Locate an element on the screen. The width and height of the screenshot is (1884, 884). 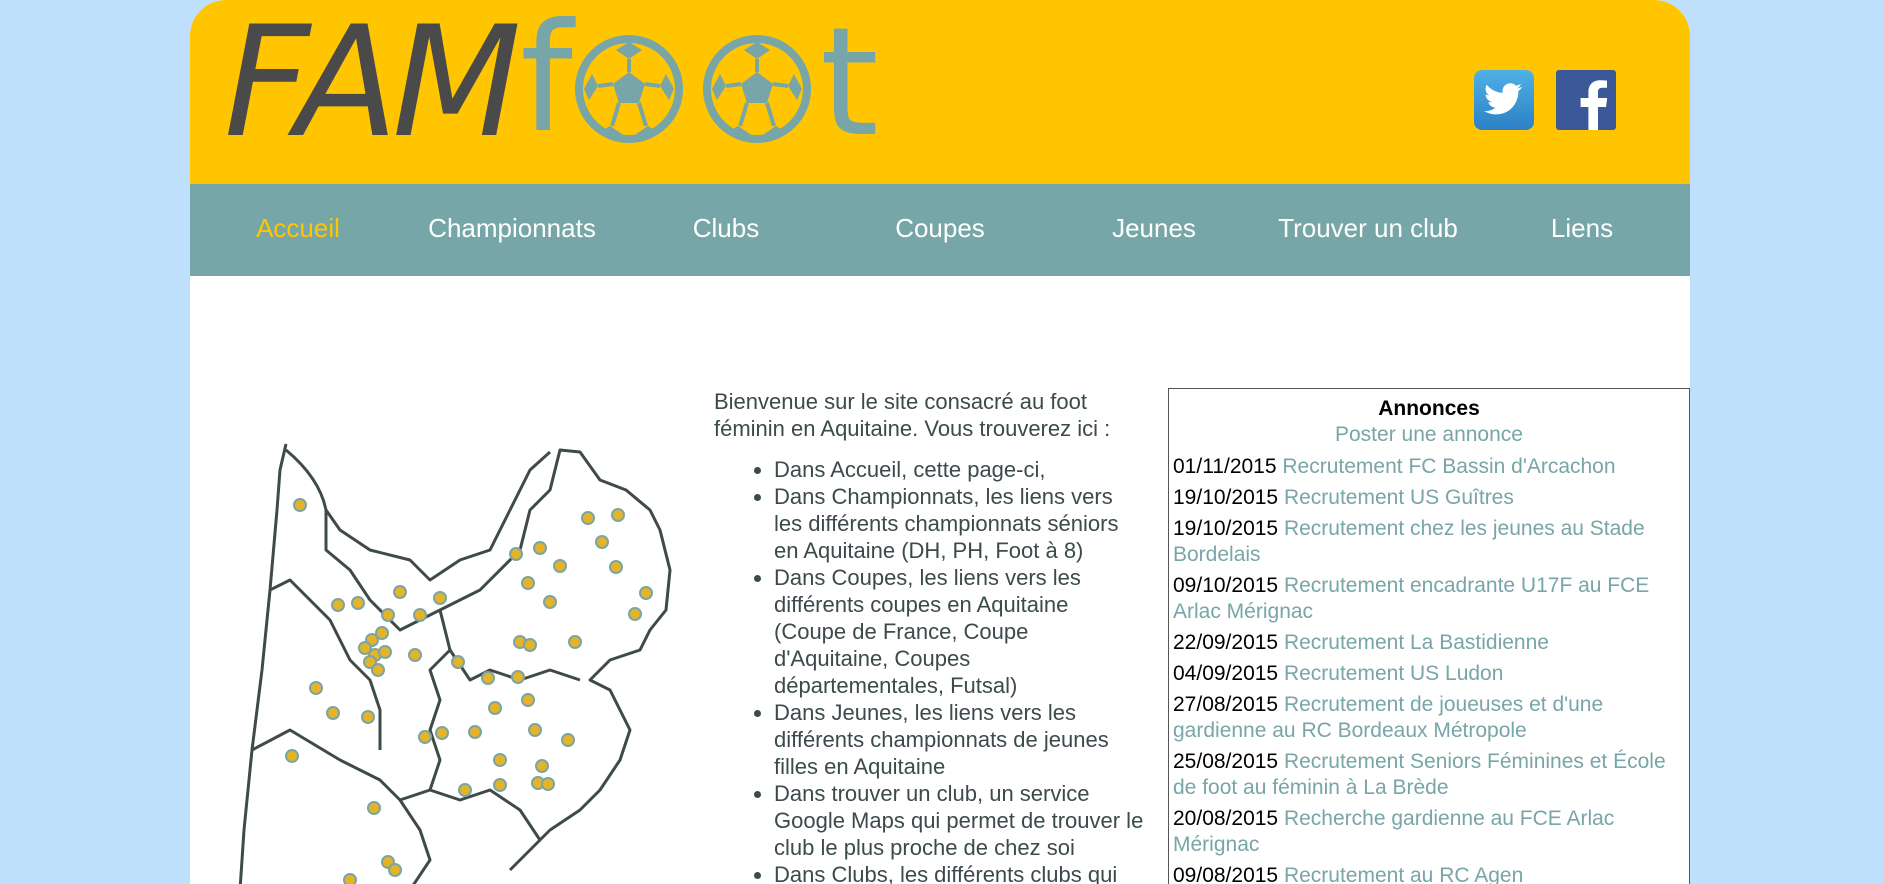
nav-item-accueil: Accueil is located at coordinates (298, 230).